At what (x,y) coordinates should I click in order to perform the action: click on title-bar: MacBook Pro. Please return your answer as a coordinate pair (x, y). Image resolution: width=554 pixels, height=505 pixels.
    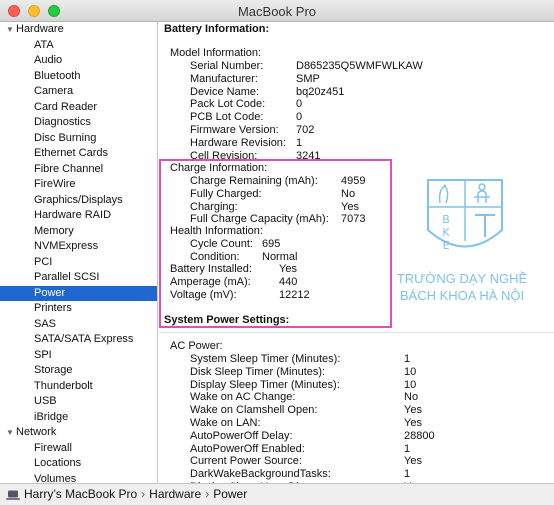
    Looking at the image, I should click on (277, 11).